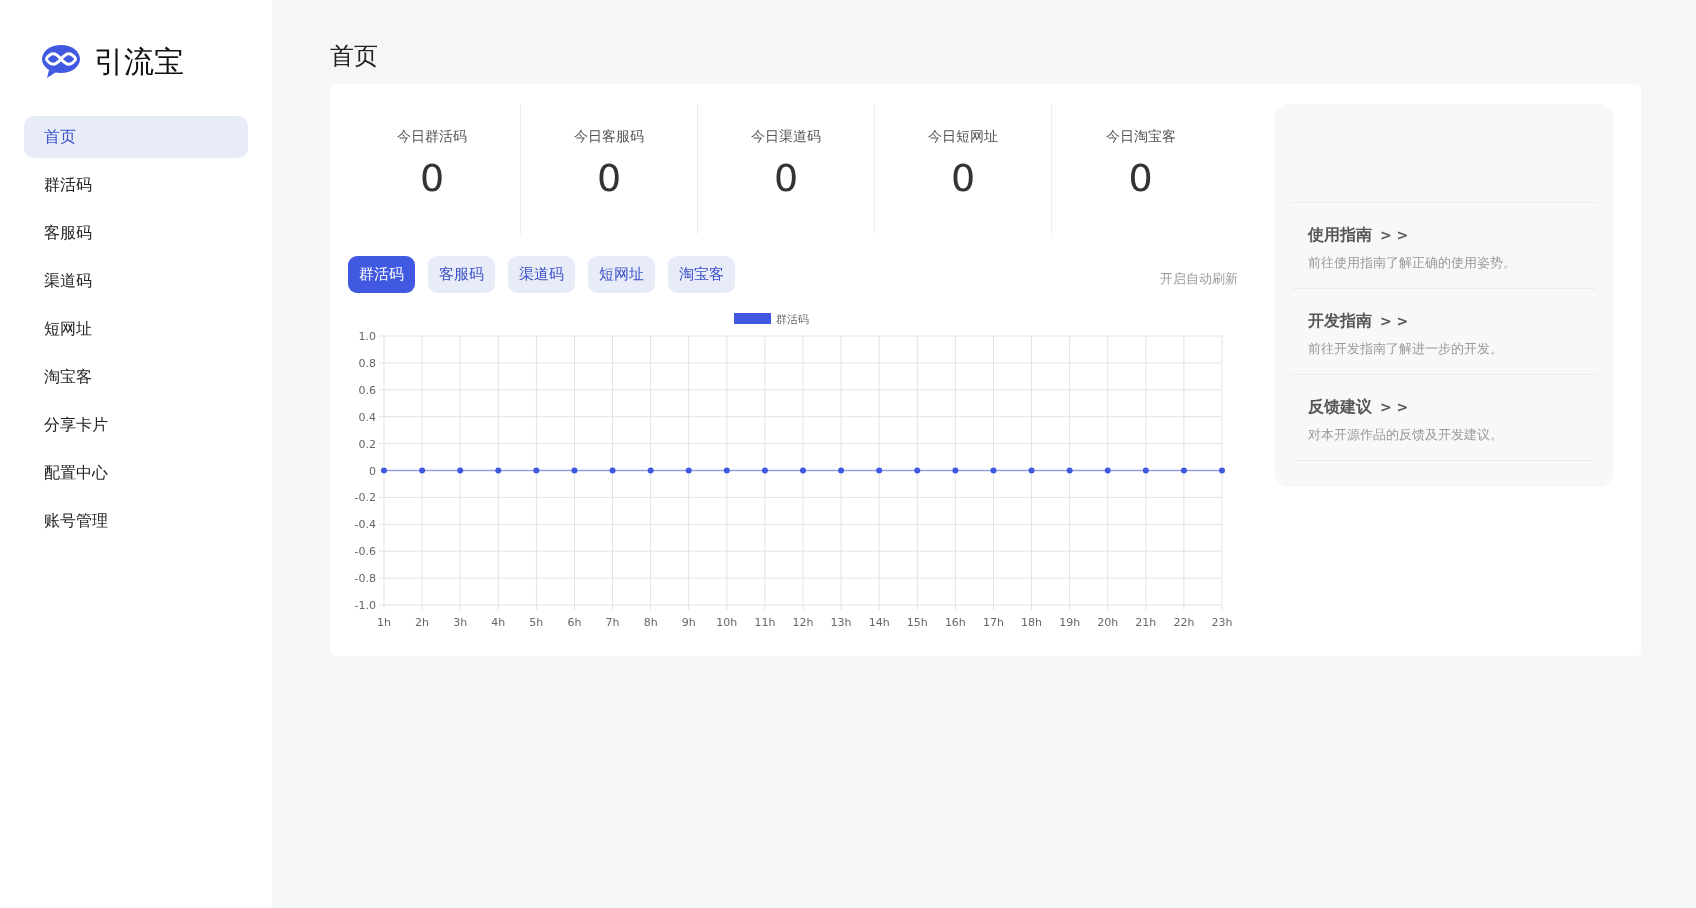  Describe the element at coordinates (365, 579) in the screenshot. I see `y-tick-label: -0.8` at that location.